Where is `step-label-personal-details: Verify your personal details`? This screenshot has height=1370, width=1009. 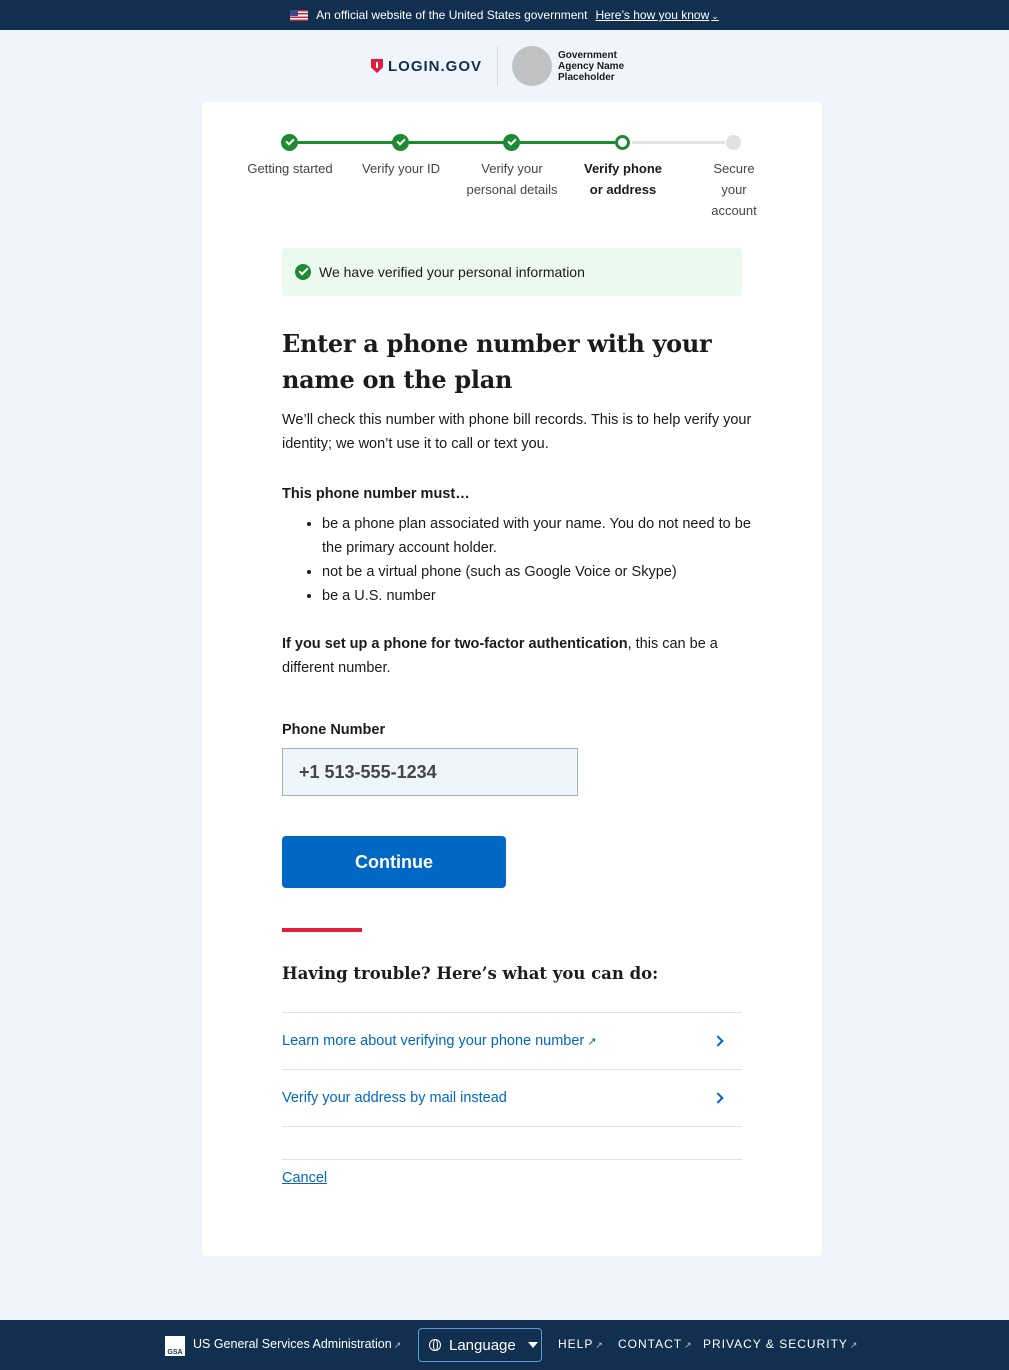
step-label-personal-details: Verify your personal details is located at coordinates (512, 179).